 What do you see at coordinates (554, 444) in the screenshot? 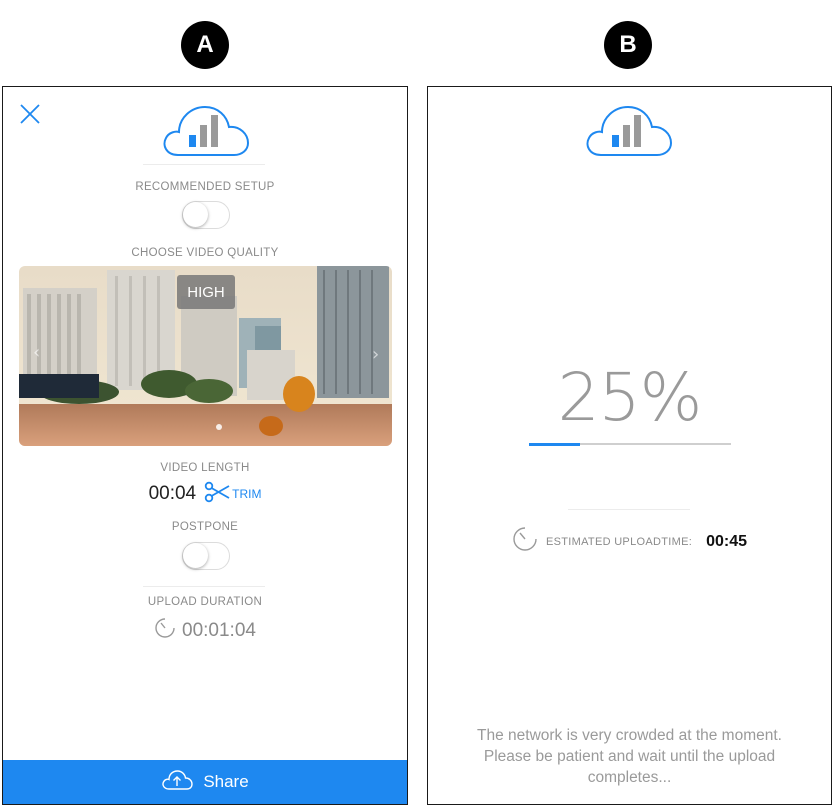
I see `progress-bar-fill` at bounding box center [554, 444].